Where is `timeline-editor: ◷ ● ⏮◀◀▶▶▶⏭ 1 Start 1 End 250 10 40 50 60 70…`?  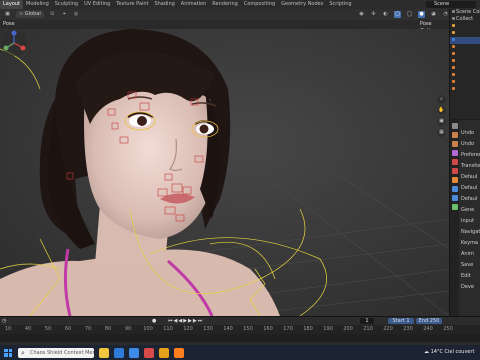
timeline-editor: ◷ ● ⏮◀◀▶▶▶⏭ 1 Start 1 End 250 10 40 50 60 70… is located at coordinates (240, 329).